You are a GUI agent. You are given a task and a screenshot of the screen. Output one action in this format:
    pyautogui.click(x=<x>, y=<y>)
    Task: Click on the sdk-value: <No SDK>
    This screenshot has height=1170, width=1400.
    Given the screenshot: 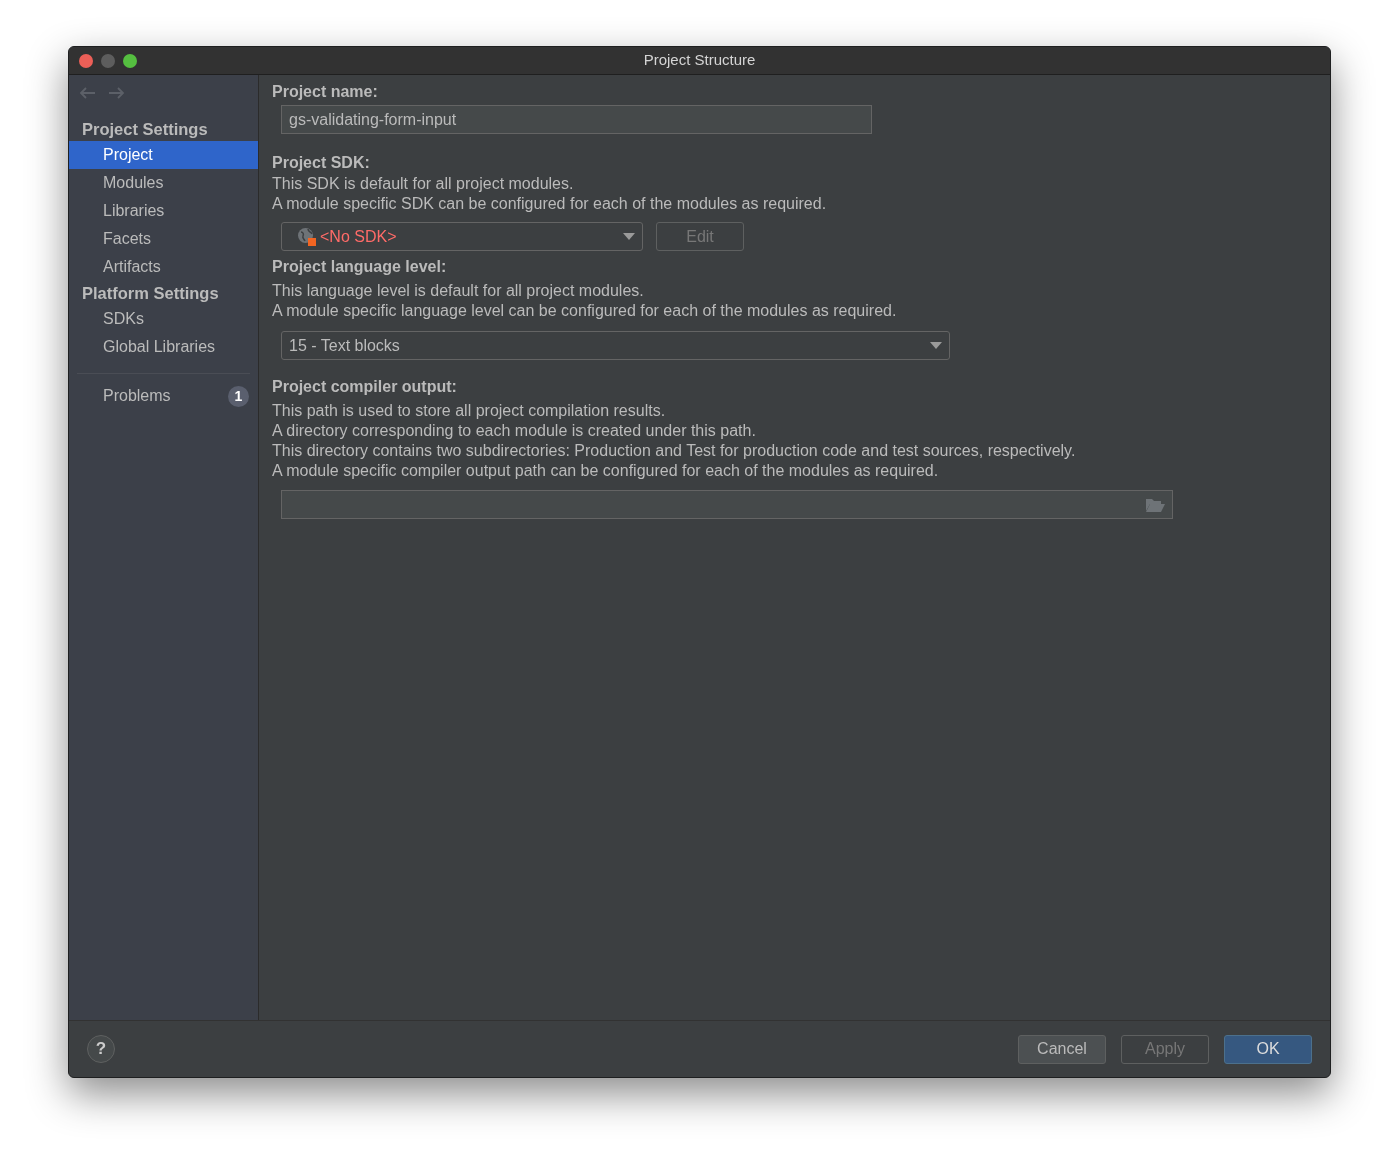 What is the action you would take?
    pyautogui.click(x=358, y=236)
    